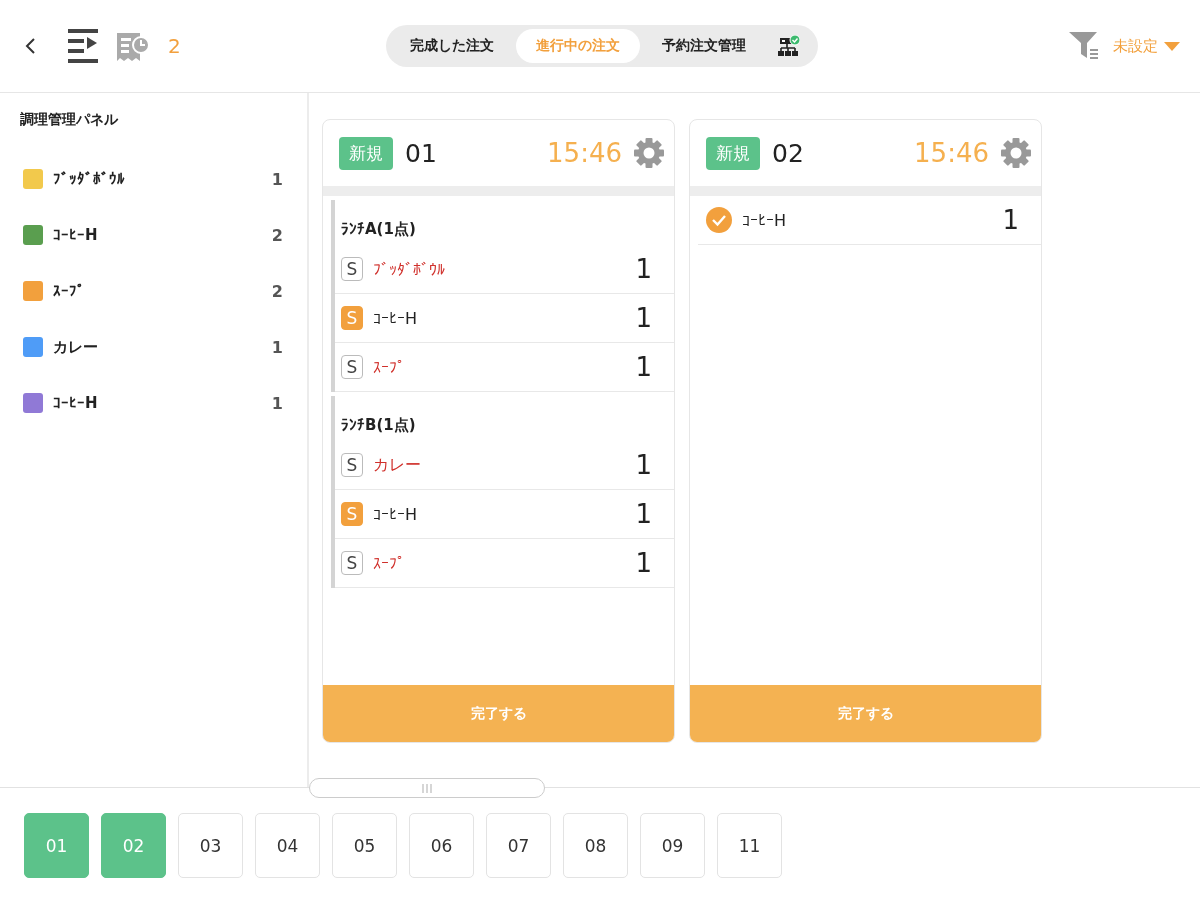 This screenshot has height=899, width=1200. Describe the element at coordinates (409, 269) in the screenshot. I see `item-name: ﾌﾞｯﾀﾞﾎﾞｳﾙ` at that location.